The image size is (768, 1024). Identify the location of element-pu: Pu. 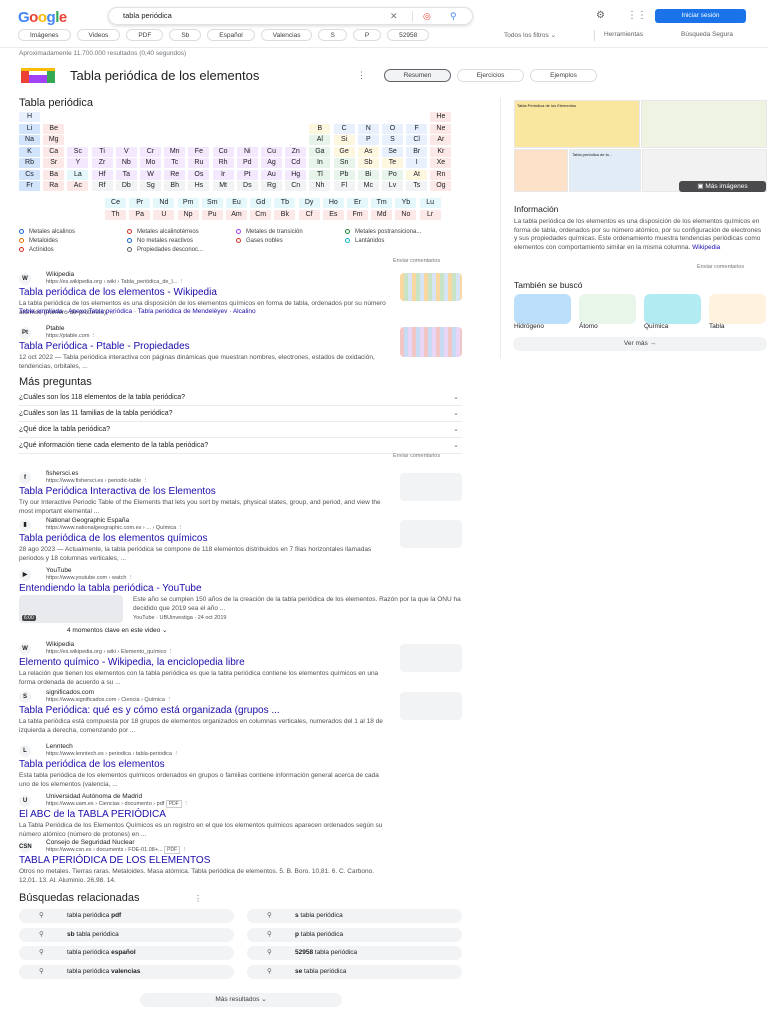
(212, 214).